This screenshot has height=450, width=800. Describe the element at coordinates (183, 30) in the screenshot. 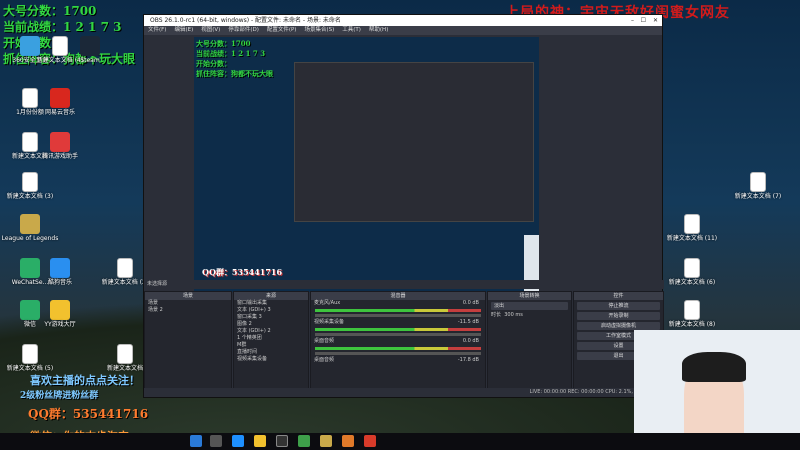

I see `menu-item: 编辑(E)` at that location.